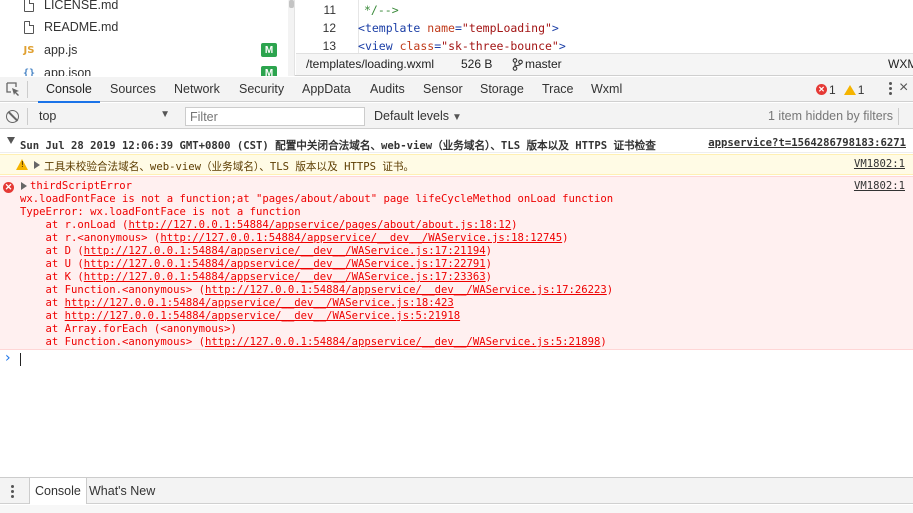 This screenshot has height=513, width=913. What do you see at coordinates (456, 360) in the screenshot?
I see `console-prompt: ›` at bounding box center [456, 360].